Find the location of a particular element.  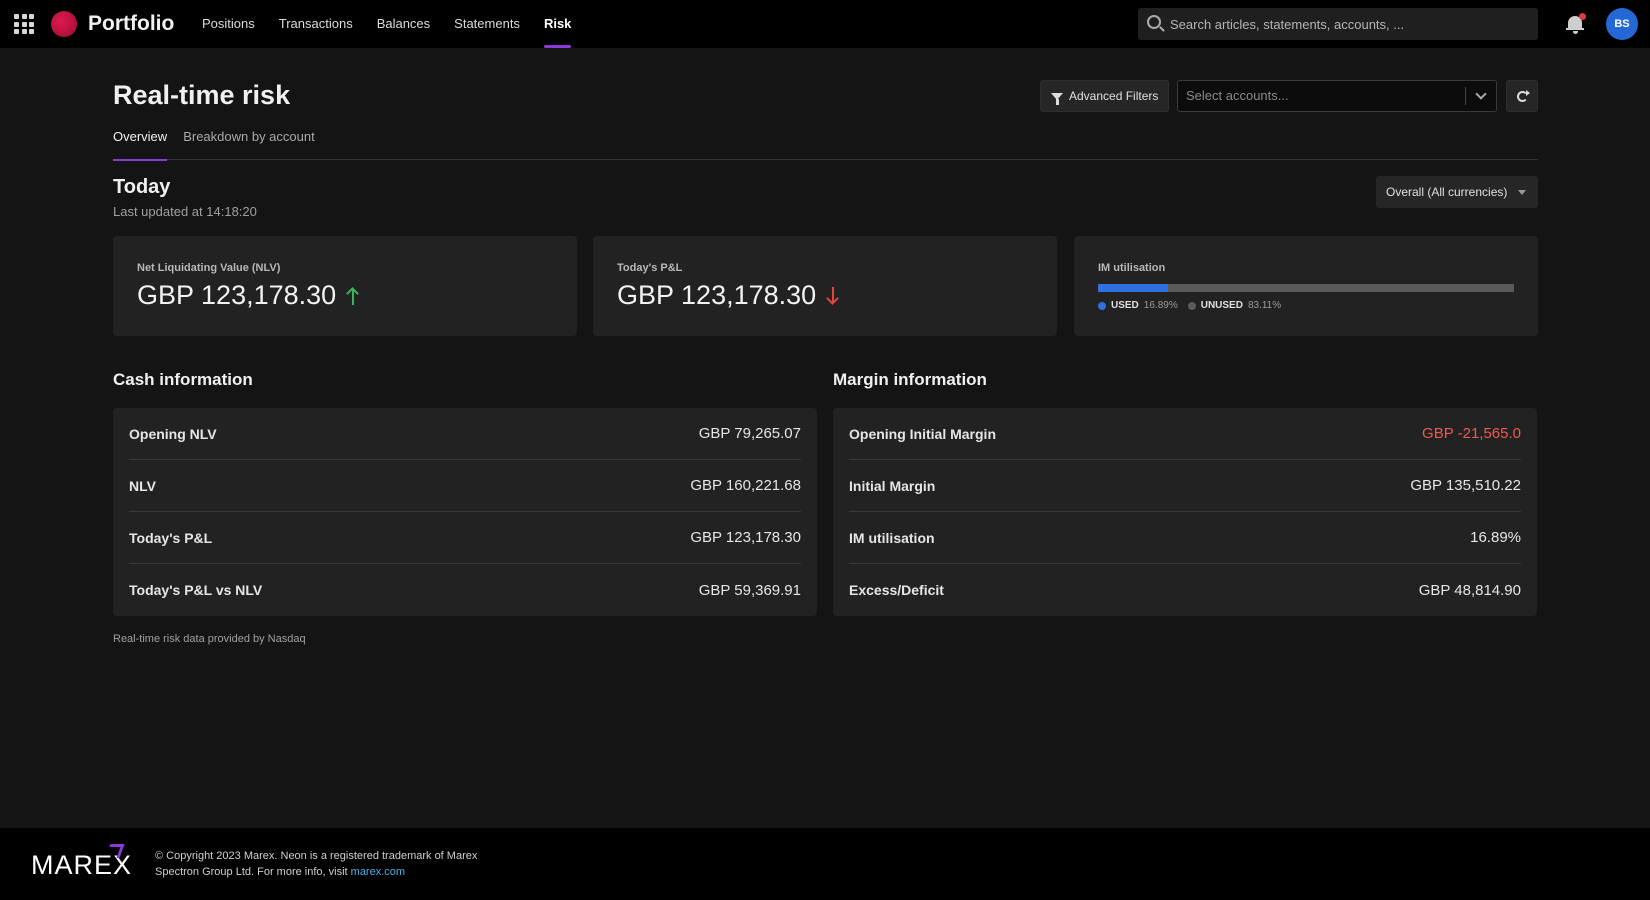

nav-transactions: Transactions is located at coordinates (316, 24).